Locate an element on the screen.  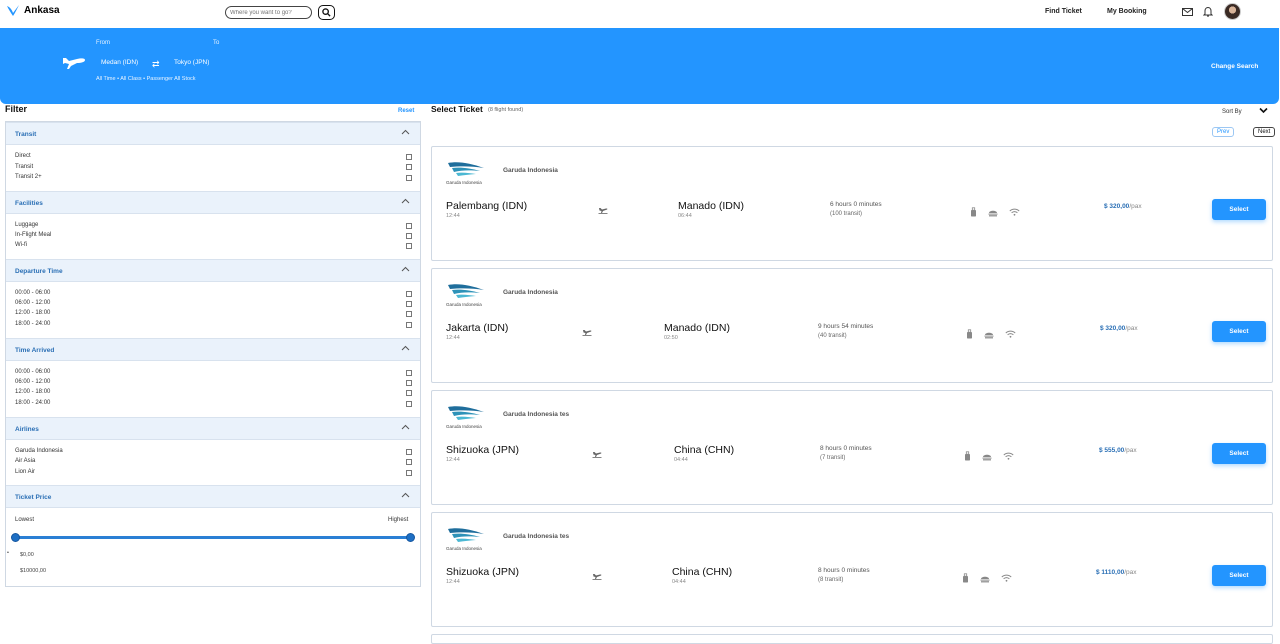
price-amount: $ 320,00 is located at coordinates (1113, 328).